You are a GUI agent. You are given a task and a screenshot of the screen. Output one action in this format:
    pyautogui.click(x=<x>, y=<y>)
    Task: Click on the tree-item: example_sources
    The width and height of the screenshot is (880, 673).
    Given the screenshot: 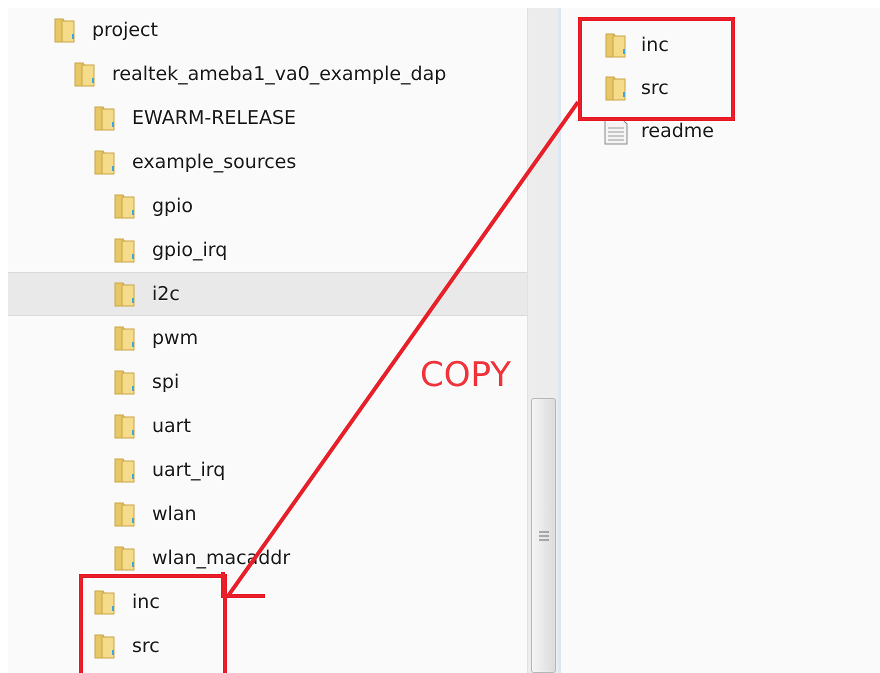 What is the action you would take?
    pyautogui.click(x=156, y=162)
    